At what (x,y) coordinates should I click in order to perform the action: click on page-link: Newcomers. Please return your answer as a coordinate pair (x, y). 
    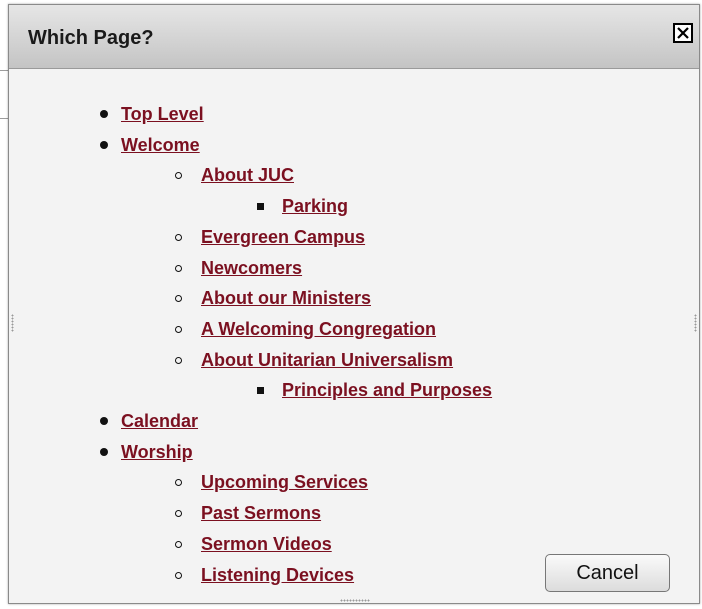
    Looking at the image, I should click on (251, 268).